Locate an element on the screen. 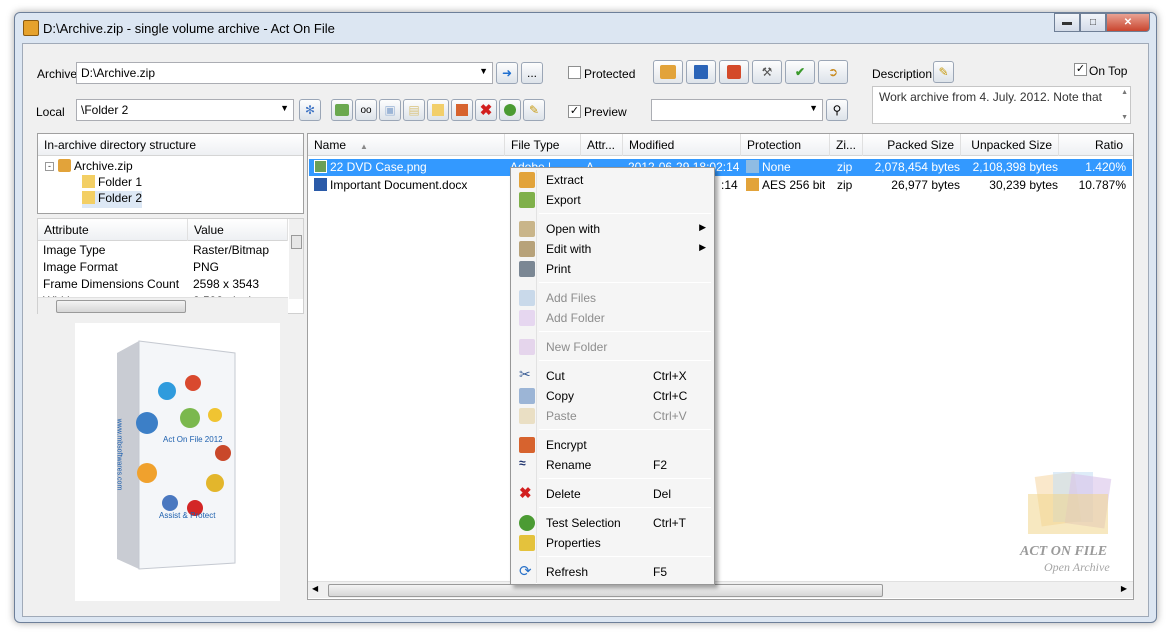  scroll-left-icon: ◀ is located at coordinates (315, 588).